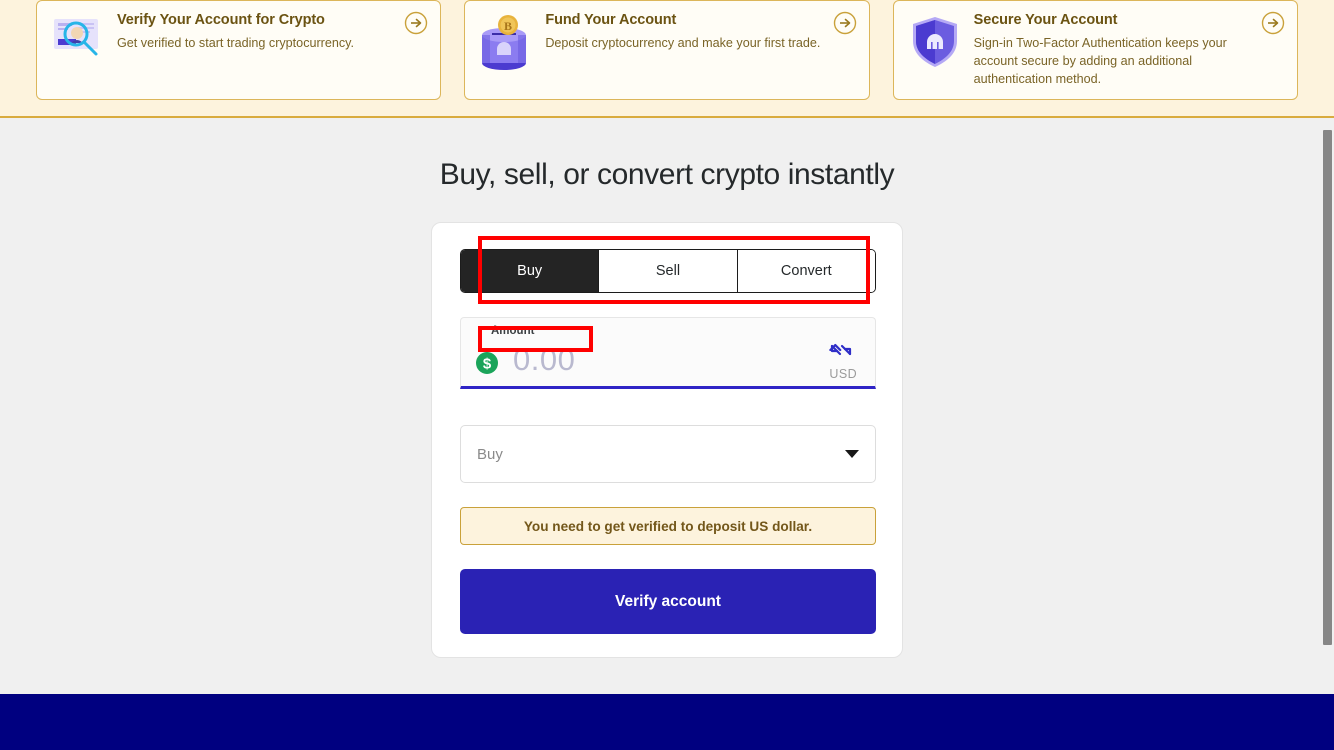 The height and width of the screenshot is (750, 1334). Describe the element at coordinates (1045, 20) in the screenshot. I see `onboarding-card-title: Secure Your Account` at that location.